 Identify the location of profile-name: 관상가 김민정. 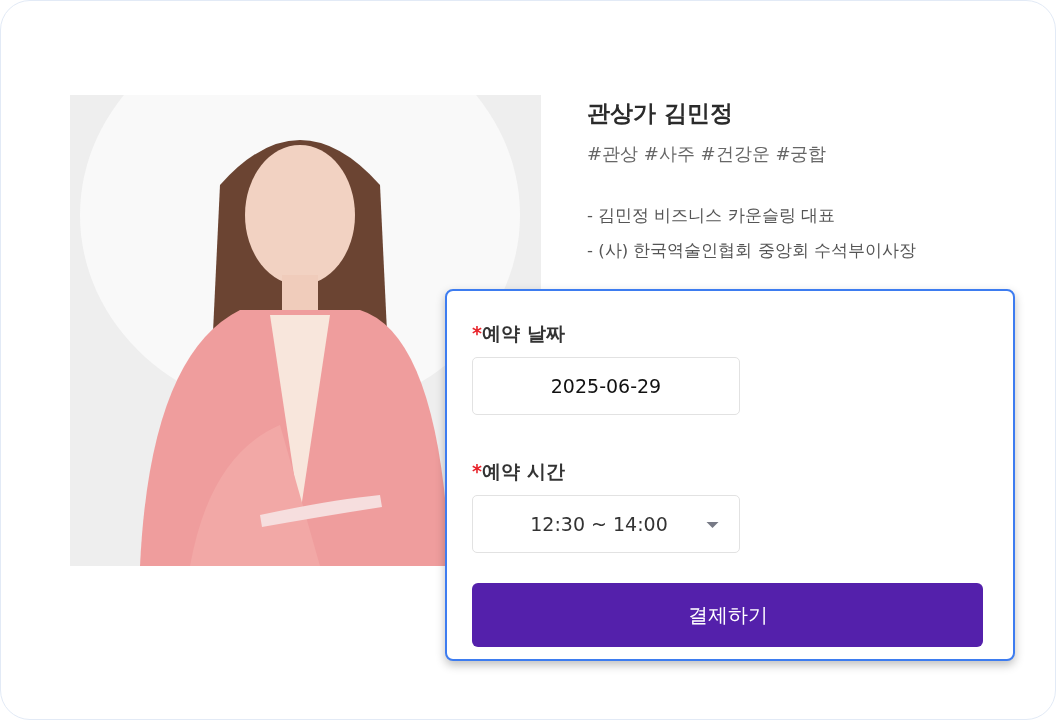
(660, 113).